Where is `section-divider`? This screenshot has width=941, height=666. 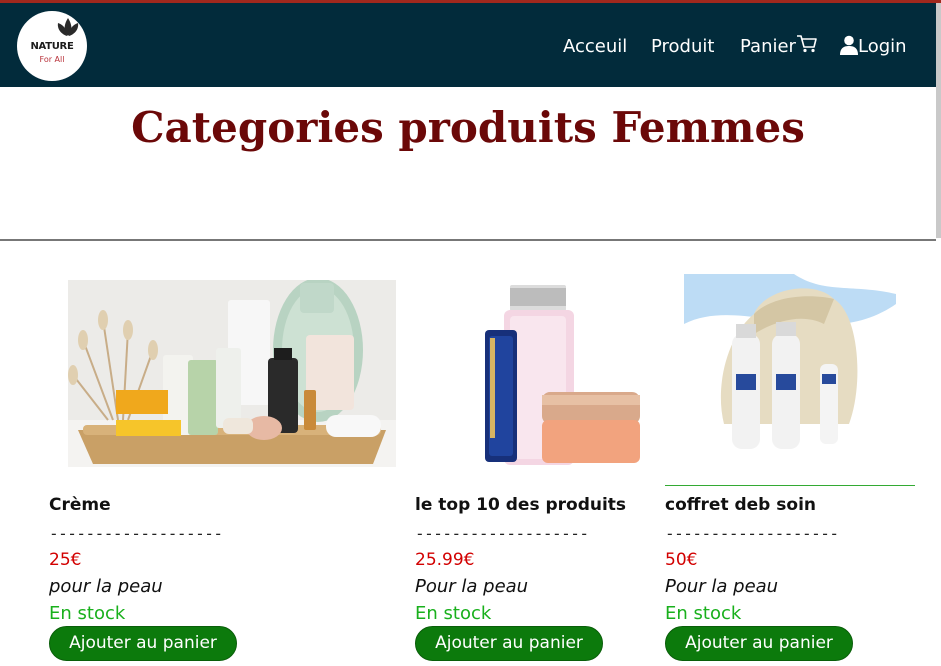
section-divider is located at coordinates (468, 240).